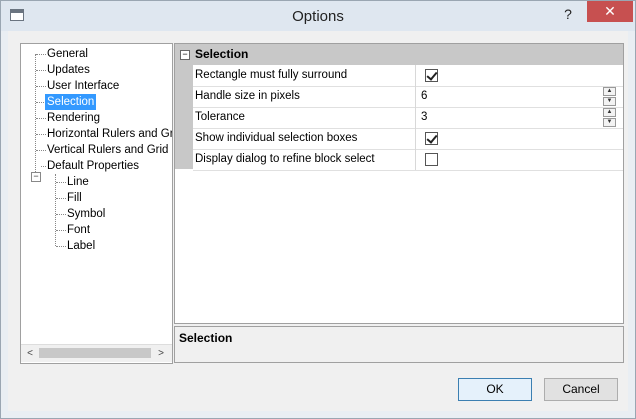 The height and width of the screenshot is (419, 636). Describe the element at coordinates (30, 353) in the screenshot. I see `scroll-left-icon: <` at that location.